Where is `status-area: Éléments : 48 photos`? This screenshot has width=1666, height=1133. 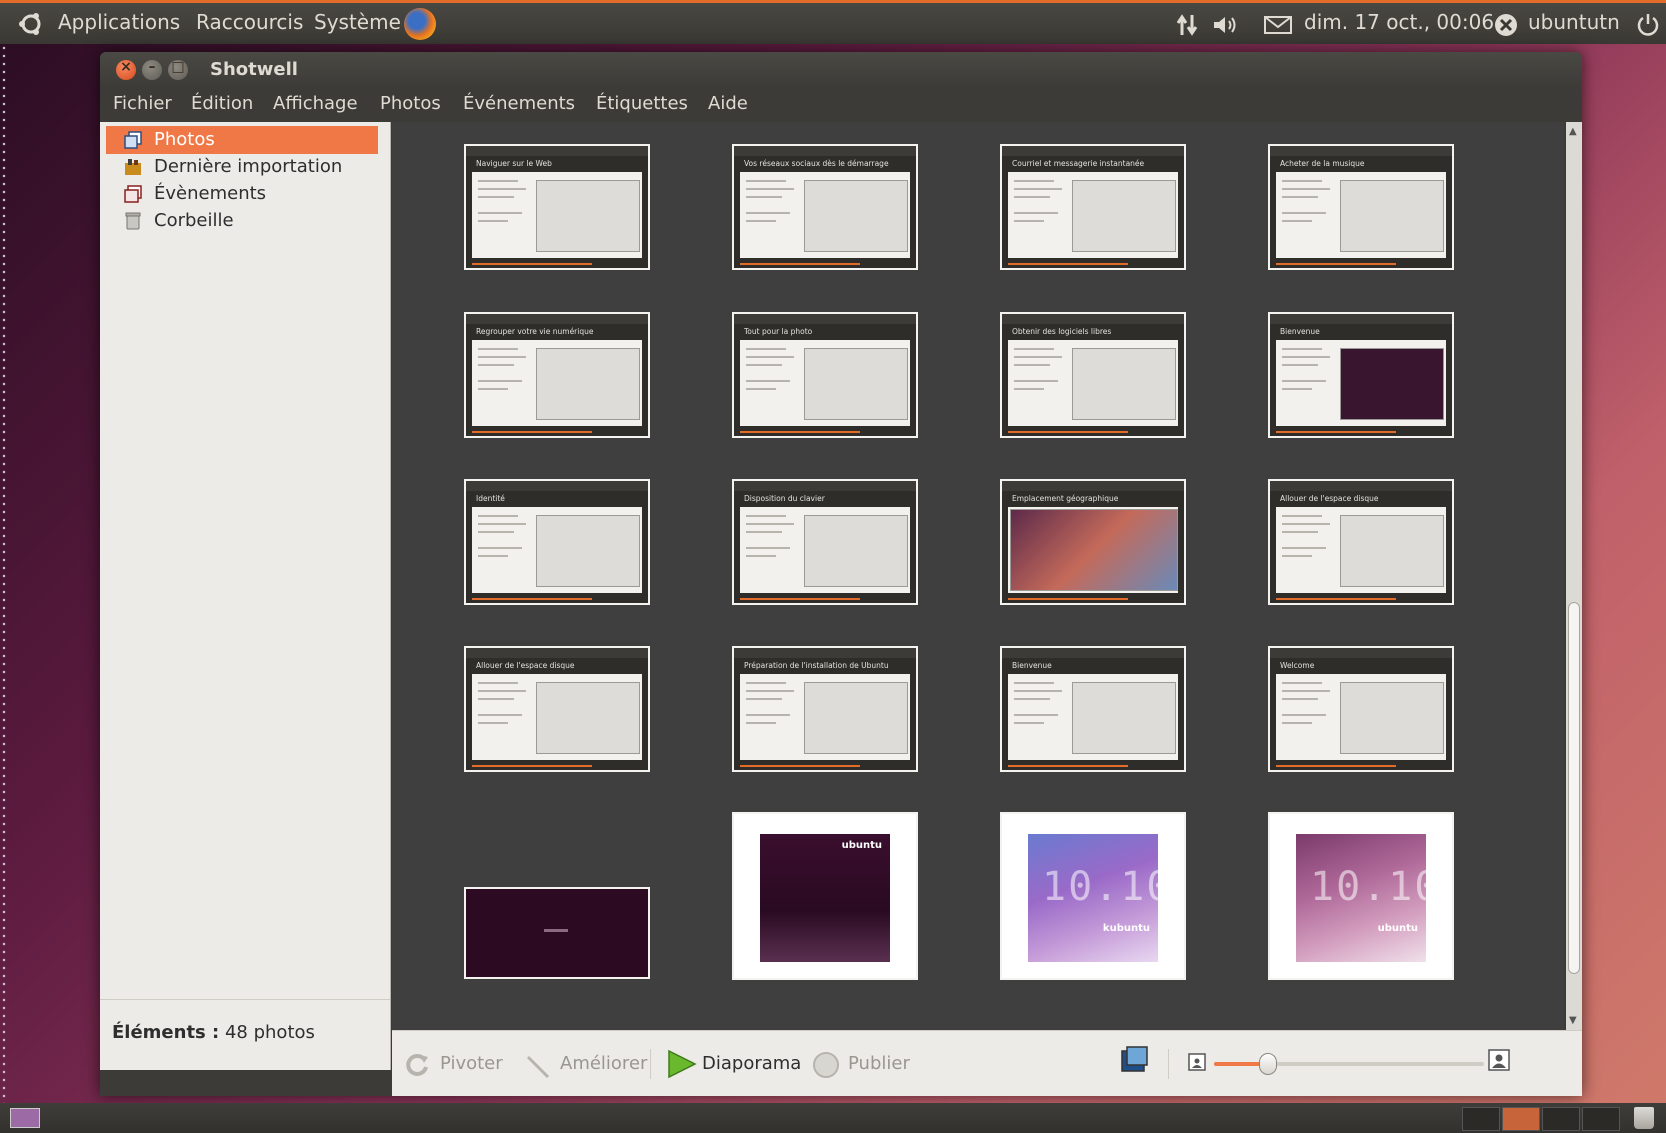 status-area: Éléments : 48 photos is located at coordinates (245, 1034).